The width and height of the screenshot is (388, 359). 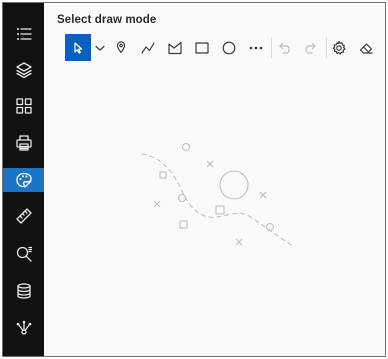 I want to click on polygon-tool-button, so click(x=175, y=47).